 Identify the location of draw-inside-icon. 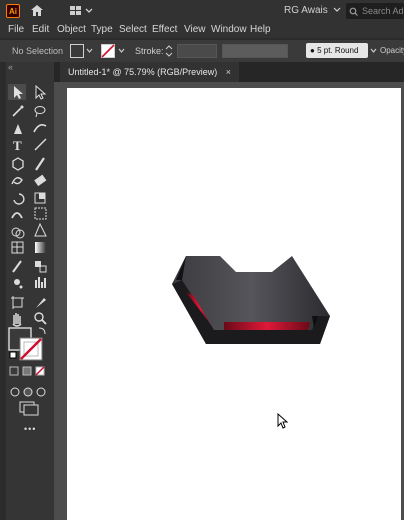
(41, 392).